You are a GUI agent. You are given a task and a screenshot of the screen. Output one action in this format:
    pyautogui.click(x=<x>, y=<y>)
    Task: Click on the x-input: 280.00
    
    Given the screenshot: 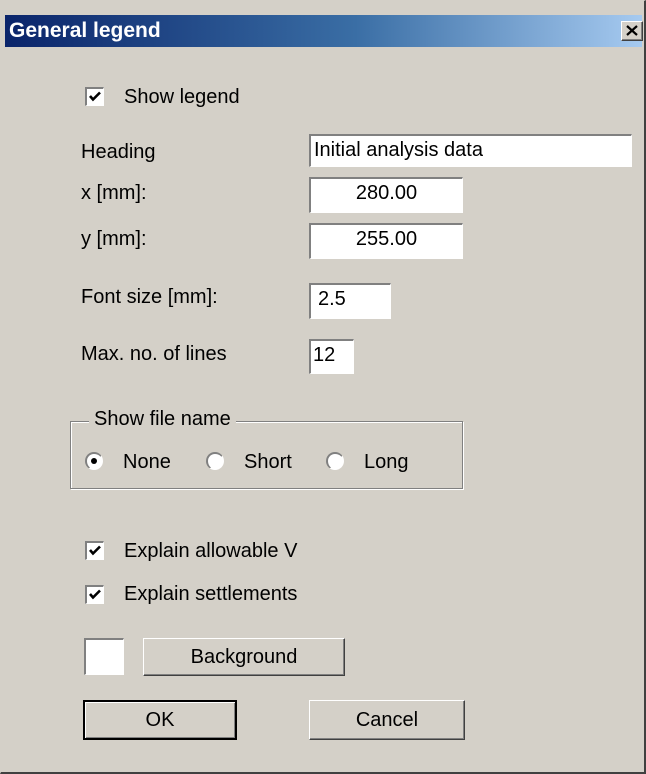 What is the action you would take?
    pyautogui.click(x=386, y=195)
    